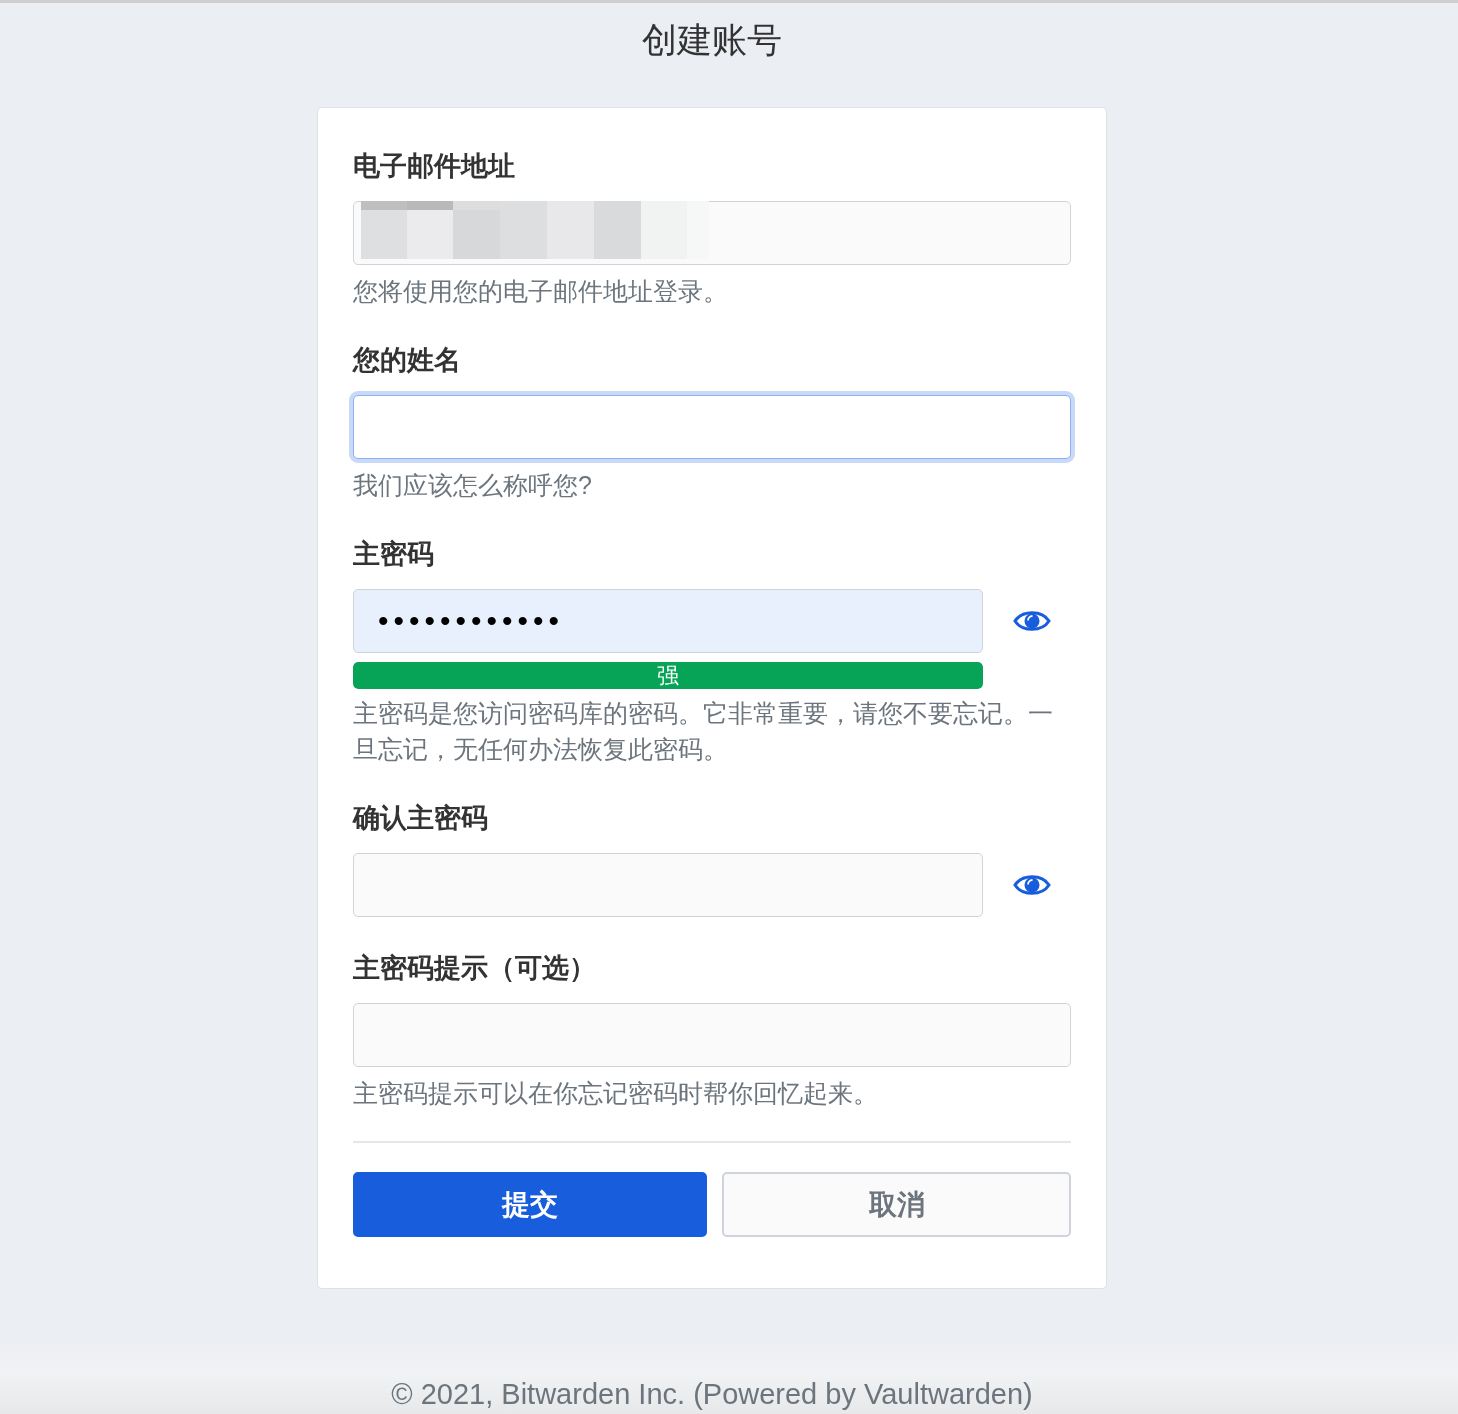 This screenshot has width=1458, height=1414. Describe the element at coordinates (703, 731) in the screenshot. I see `help-text: 主密码是您访问密码库的密码。它非常重要，请您不要忘记。一旦忘记，无任何办法恢复此密码。` at that location.